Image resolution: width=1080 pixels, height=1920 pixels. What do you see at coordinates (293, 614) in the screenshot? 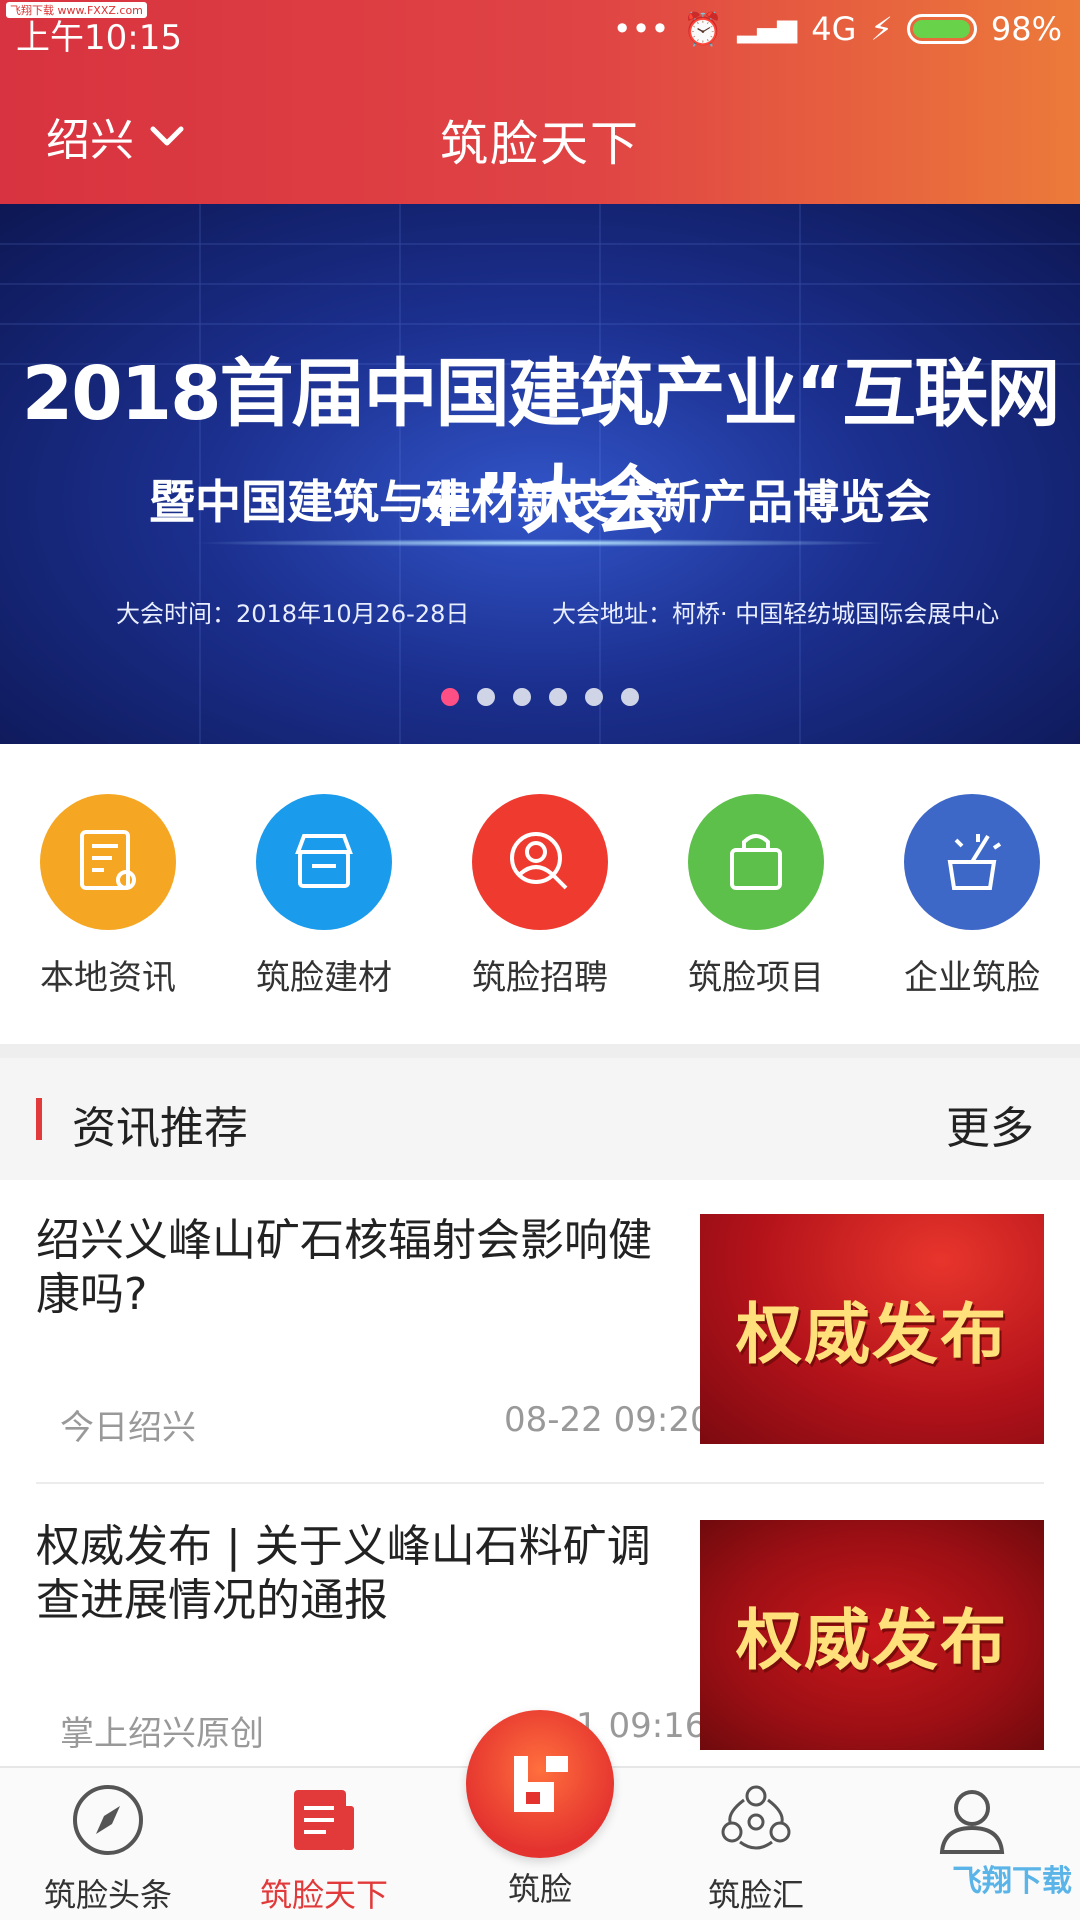
I see `banner-time: 大会时间：2018年10月26-28日` at bounding box center [293, 614].